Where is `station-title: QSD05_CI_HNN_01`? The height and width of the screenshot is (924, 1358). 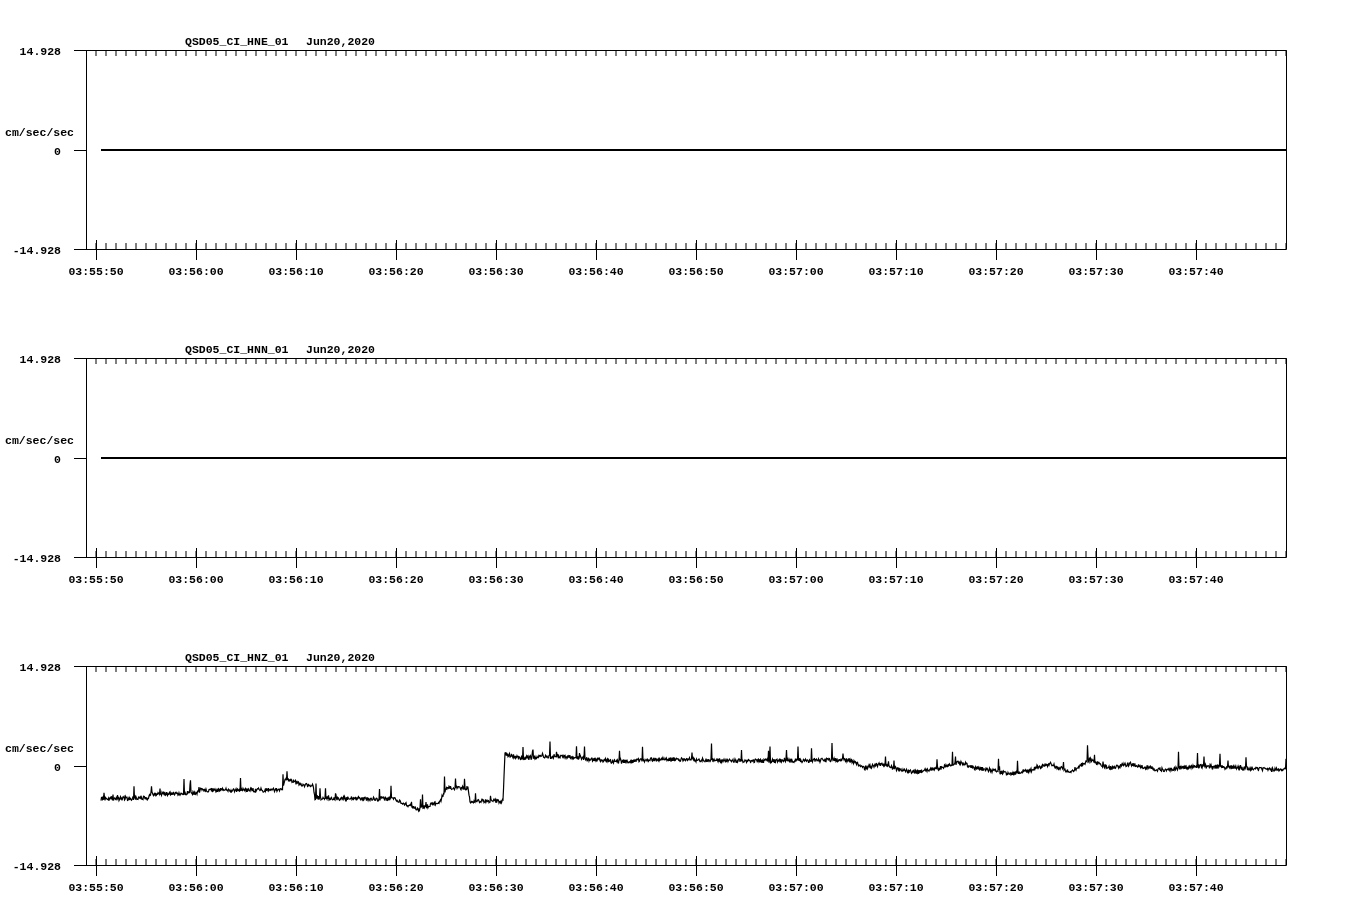
station-title: QSD05_CI_HNN_01 is located at coordinates (237, 349).